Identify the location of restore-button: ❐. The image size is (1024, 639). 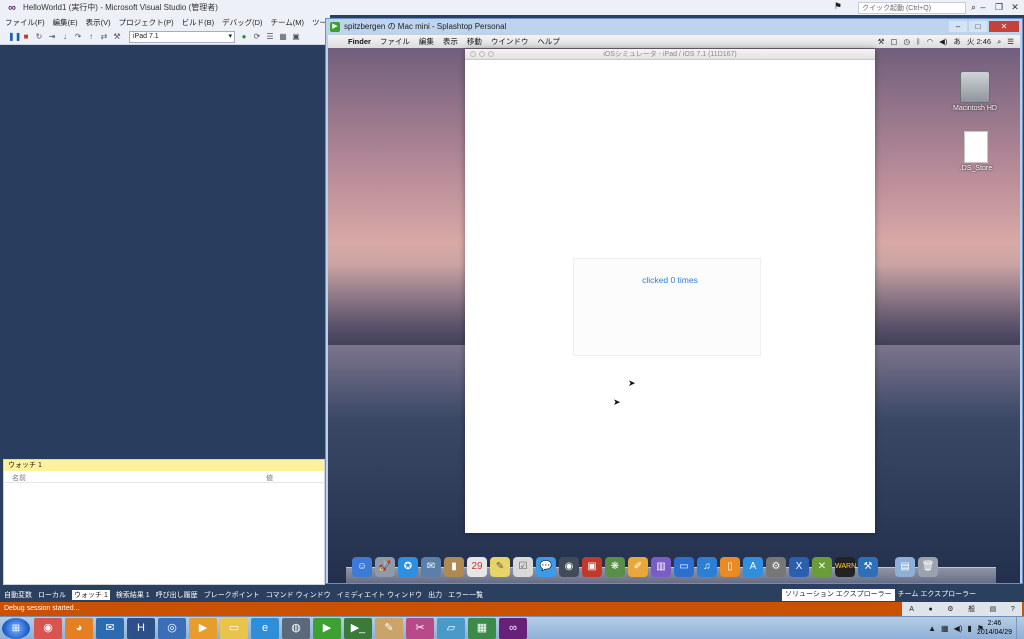
(999, 7).